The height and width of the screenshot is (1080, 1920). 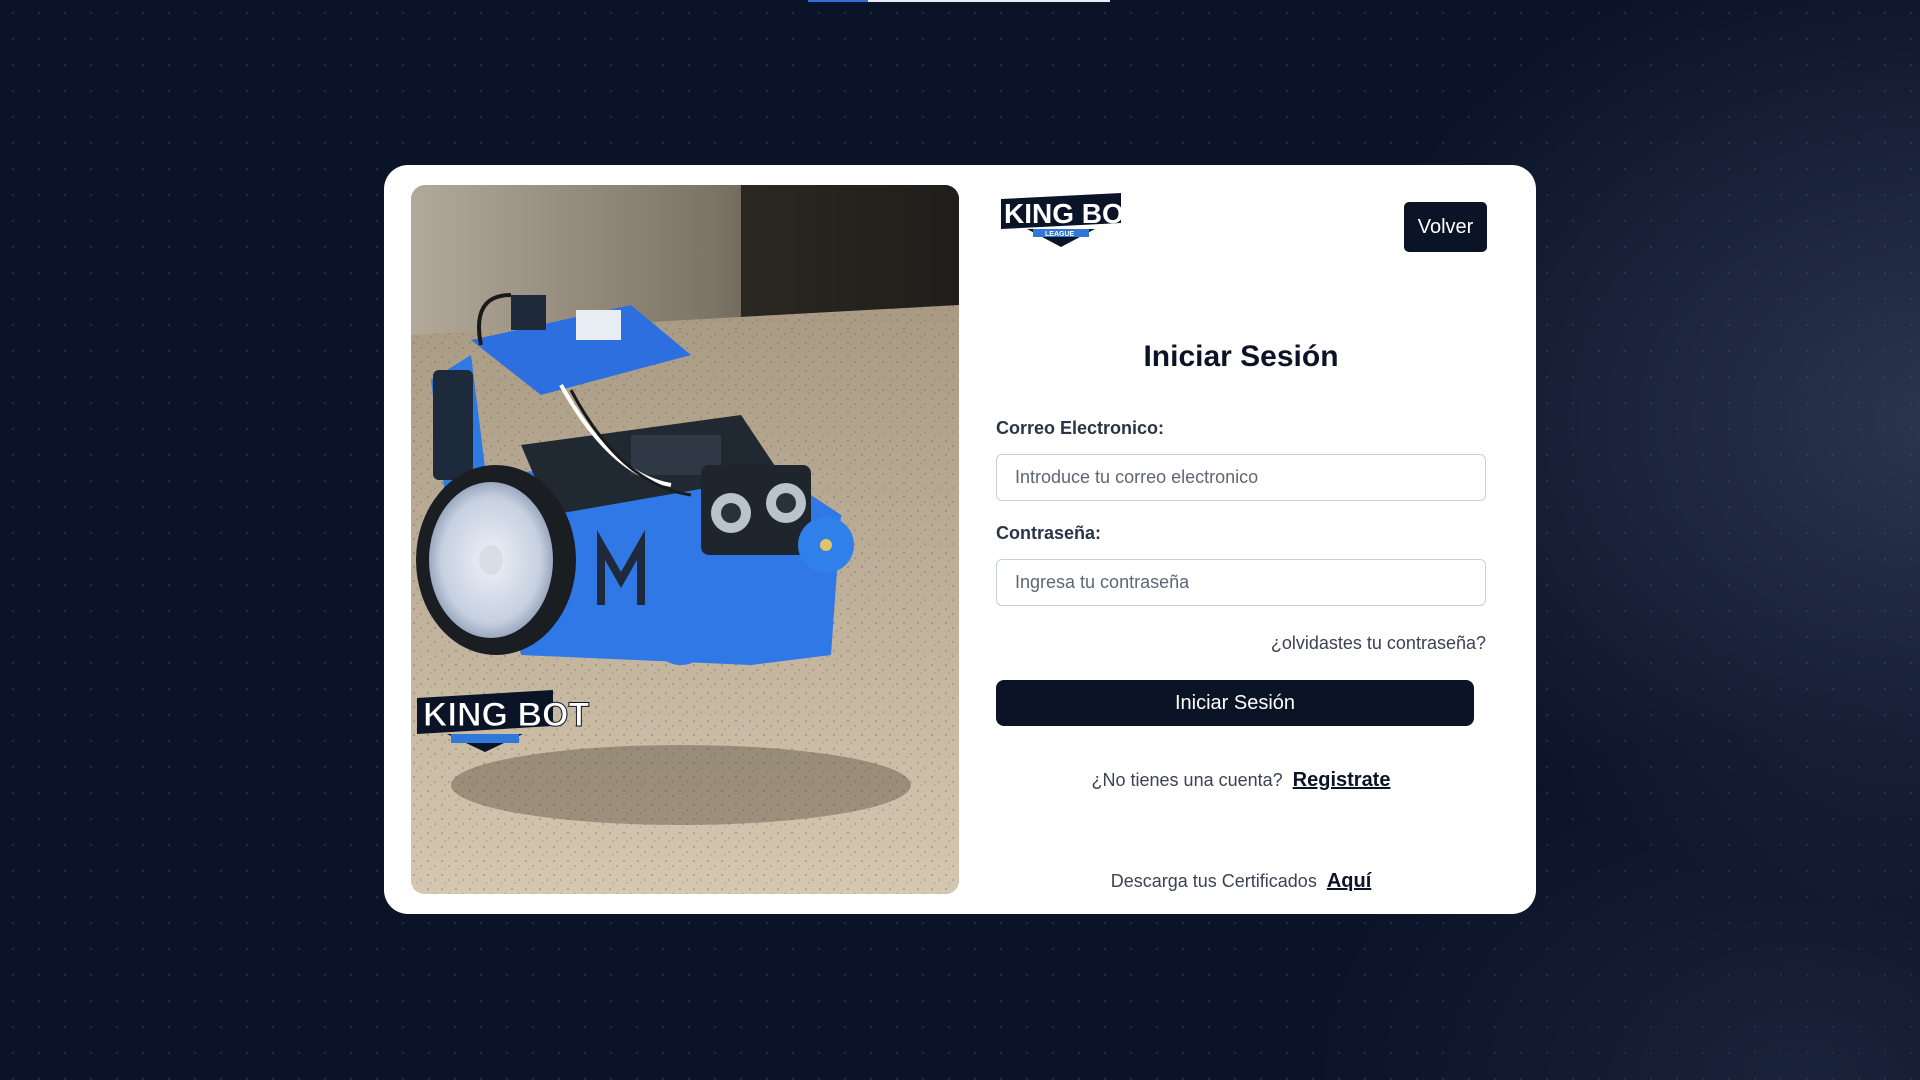 I want to click on forgot-password-link: ¿olvidastes tu contraseña?, so click(x=1378, y=643).